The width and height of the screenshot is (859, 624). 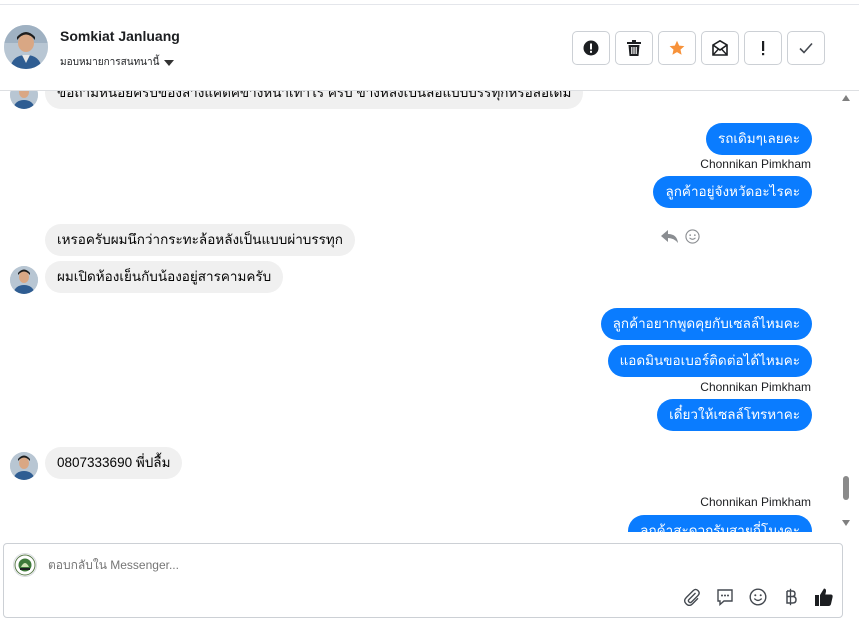 I want to click on spam-button, so click(x=591, y=48).